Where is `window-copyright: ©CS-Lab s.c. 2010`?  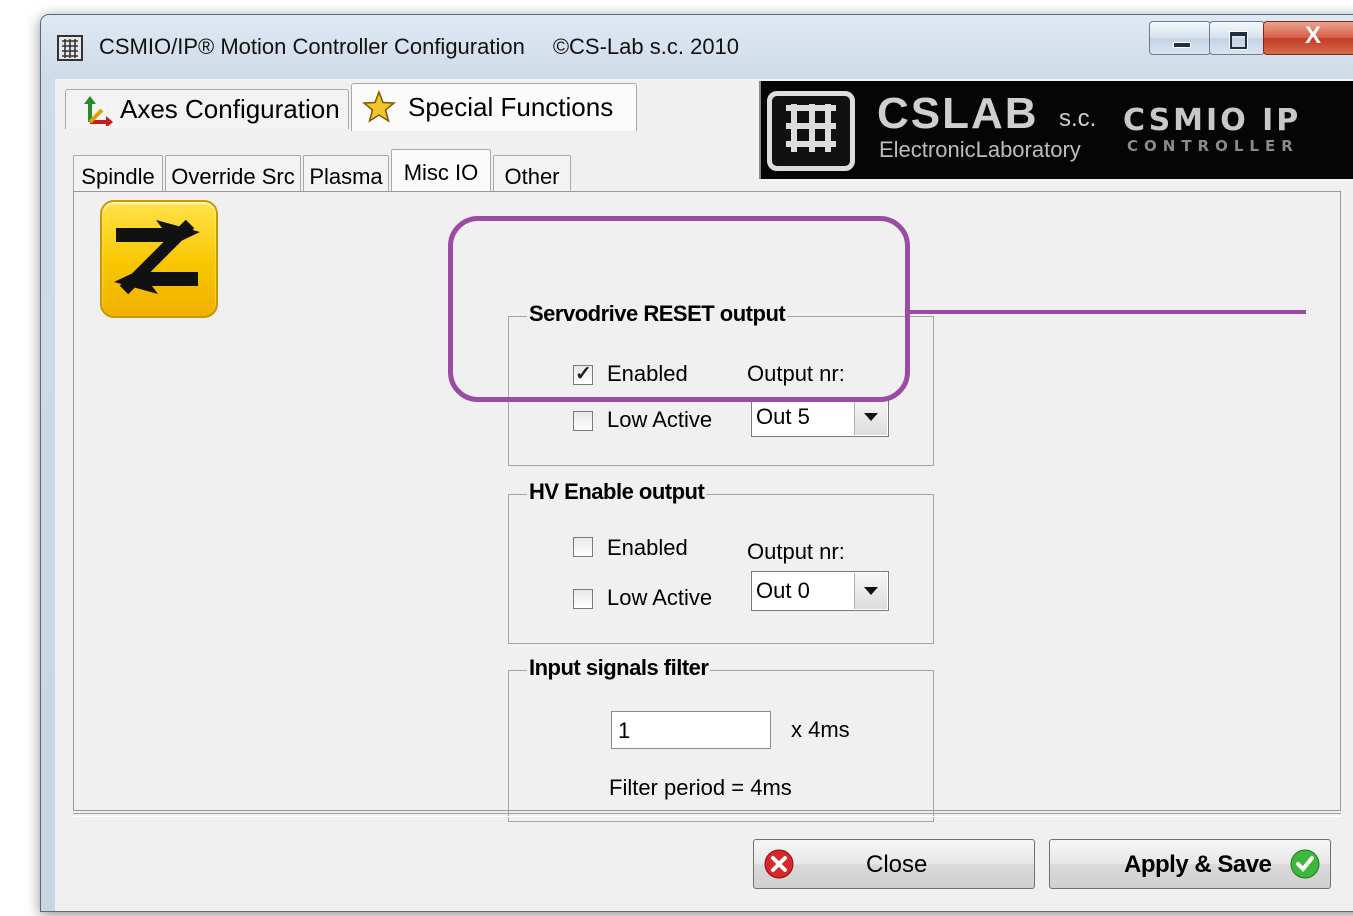
window-copyright: ©CS-Lab s.c. 2010 is located at coordinates (646, 46).